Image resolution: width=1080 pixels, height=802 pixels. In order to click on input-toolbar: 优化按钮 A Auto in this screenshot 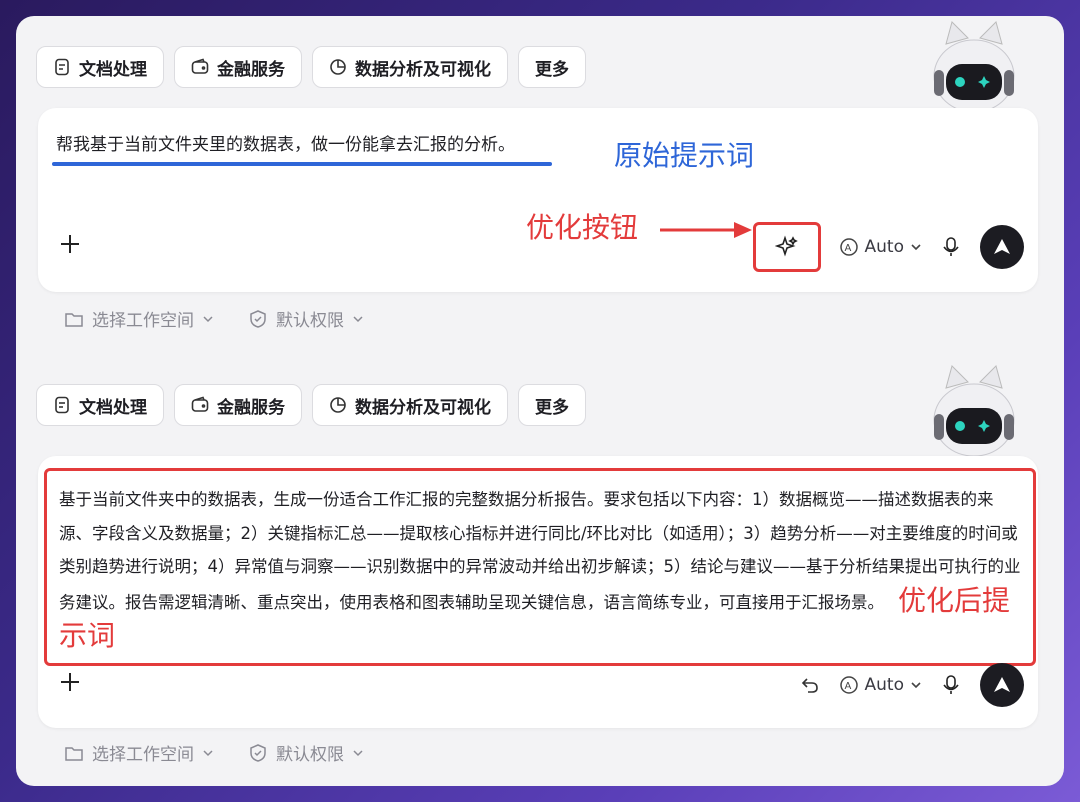, I will do `click(538, 242)`.